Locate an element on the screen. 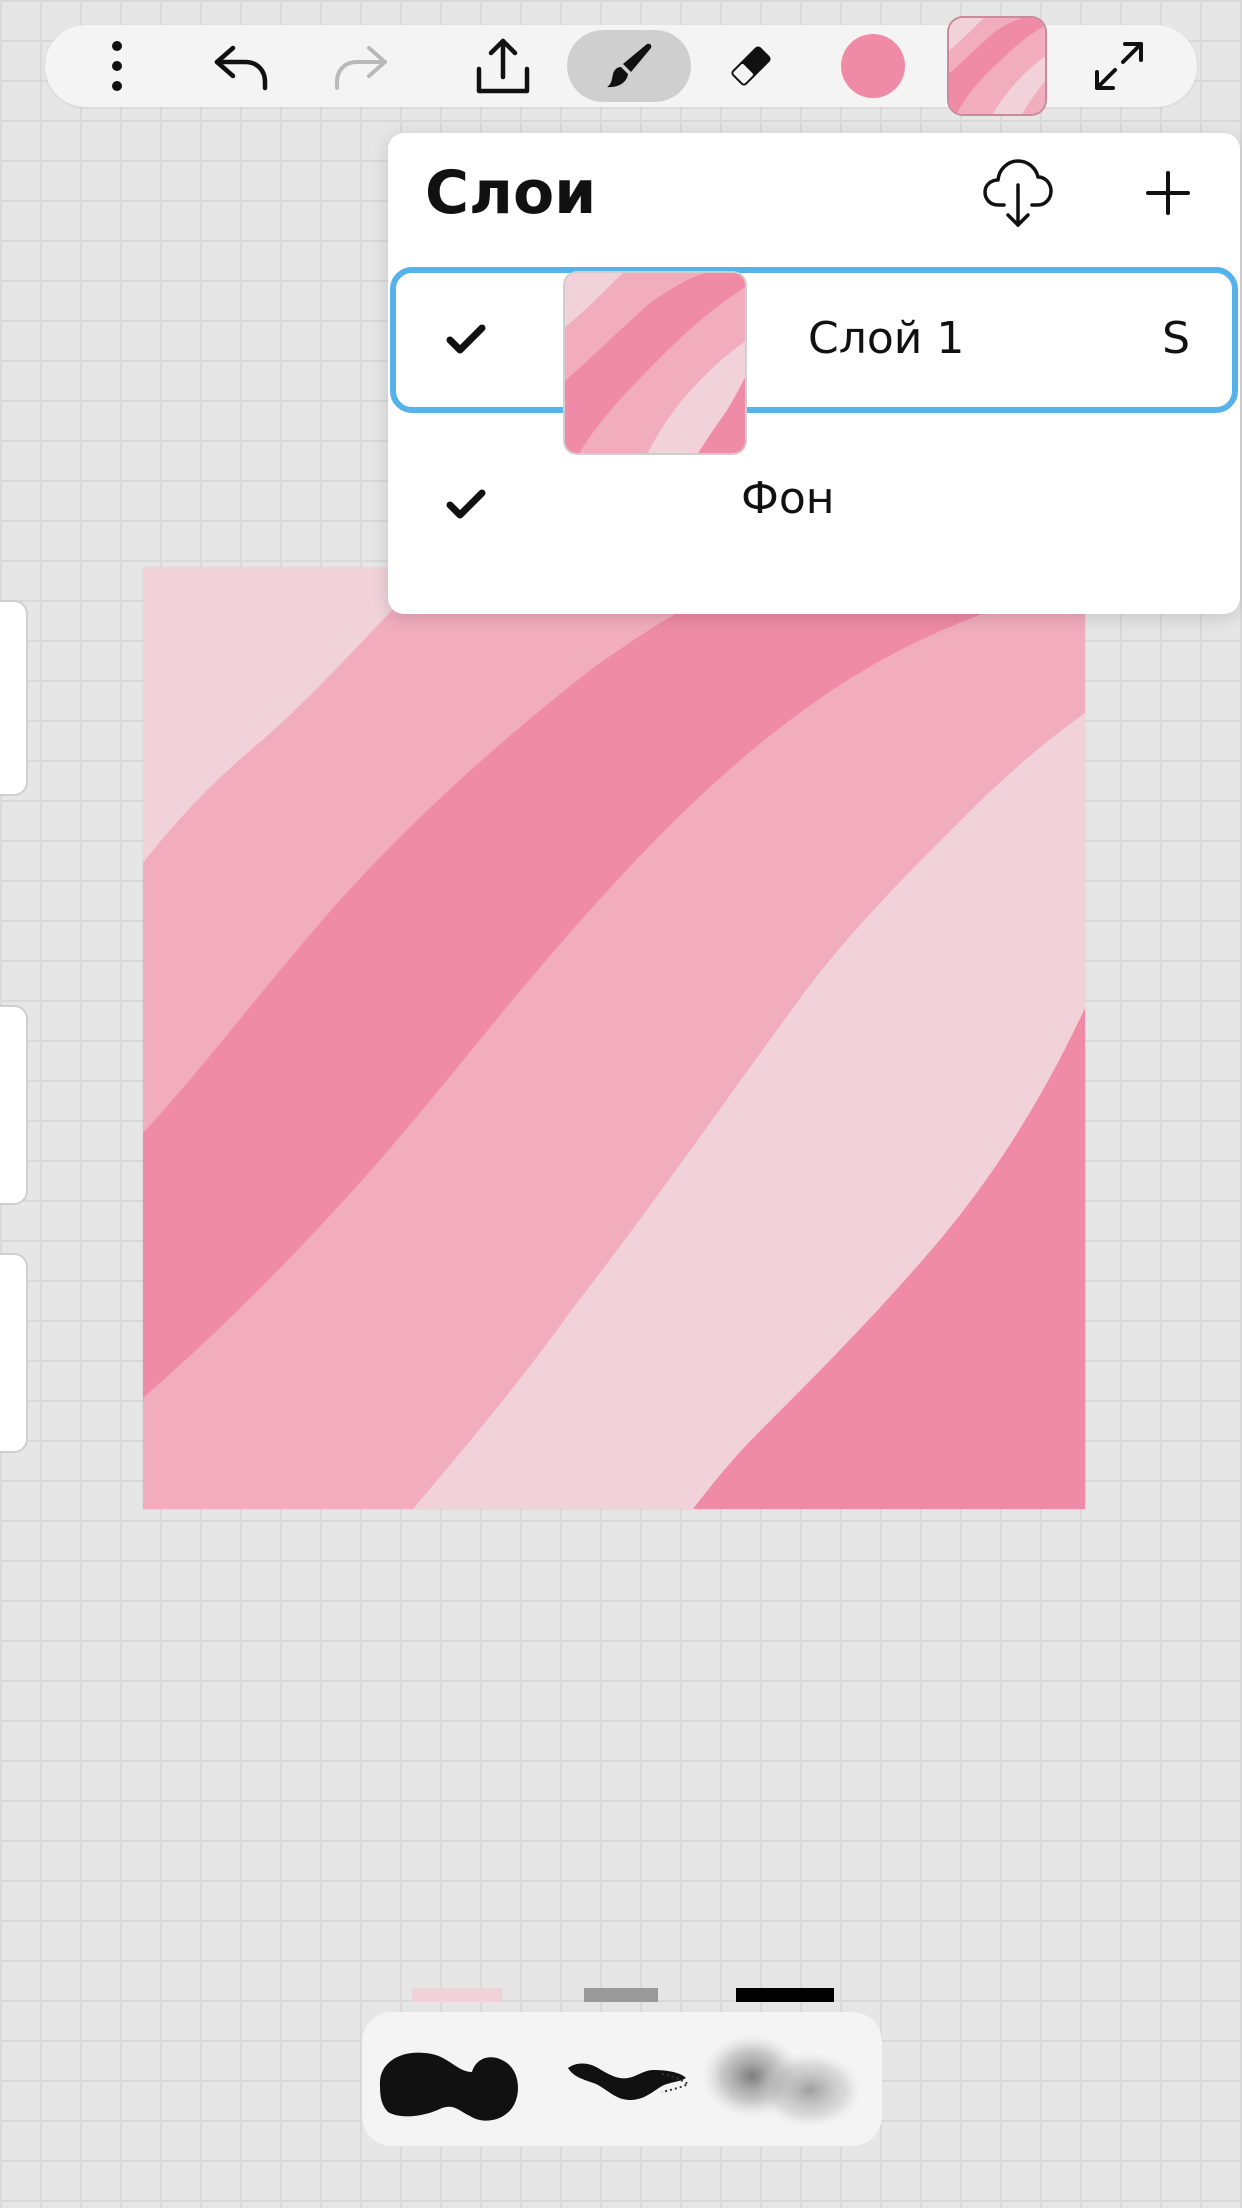  undo-button is located at coordinates (241, 66).